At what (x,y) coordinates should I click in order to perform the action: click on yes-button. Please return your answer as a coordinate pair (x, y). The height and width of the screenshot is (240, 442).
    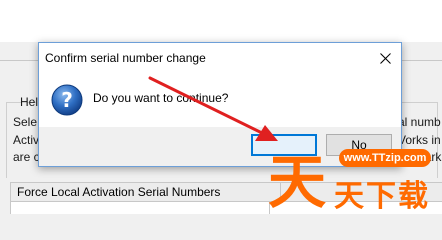
    Looking at the image, I should click on (284, 145).